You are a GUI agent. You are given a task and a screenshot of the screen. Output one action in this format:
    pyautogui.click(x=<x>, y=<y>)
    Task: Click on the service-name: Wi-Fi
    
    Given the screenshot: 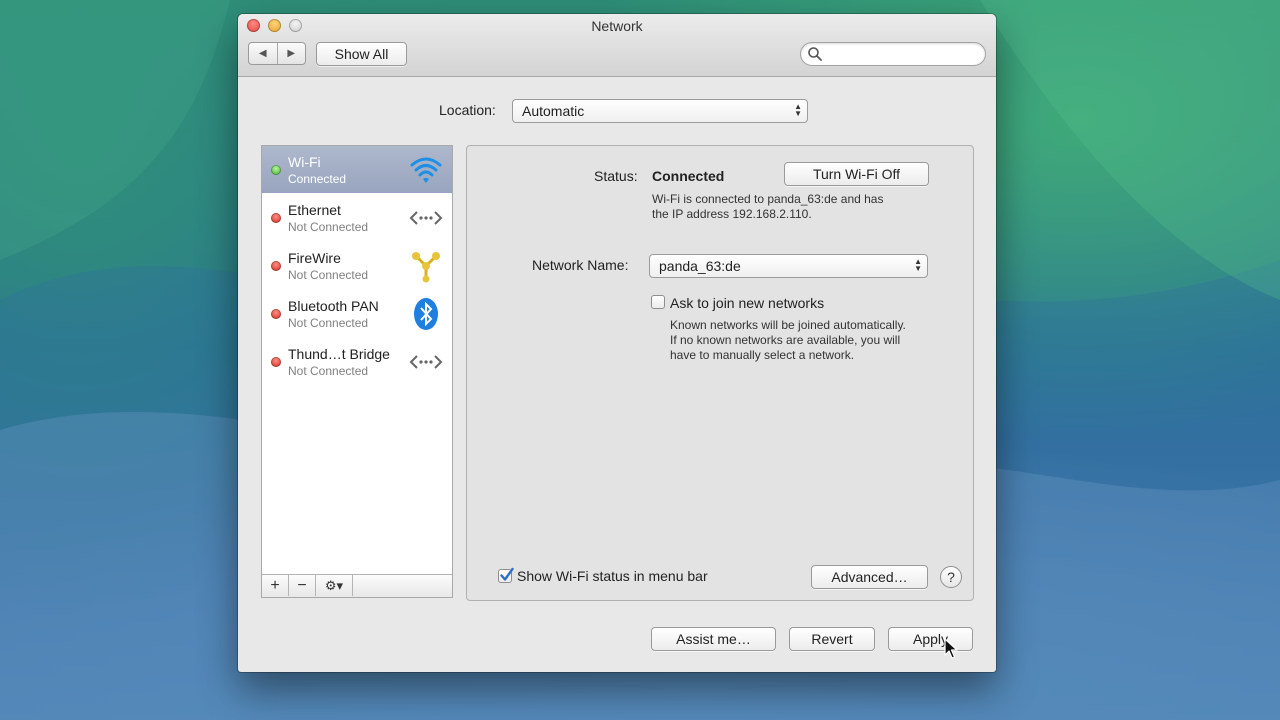 What is the action you would take?
    pyautogui.click(x=304, y=162)
    